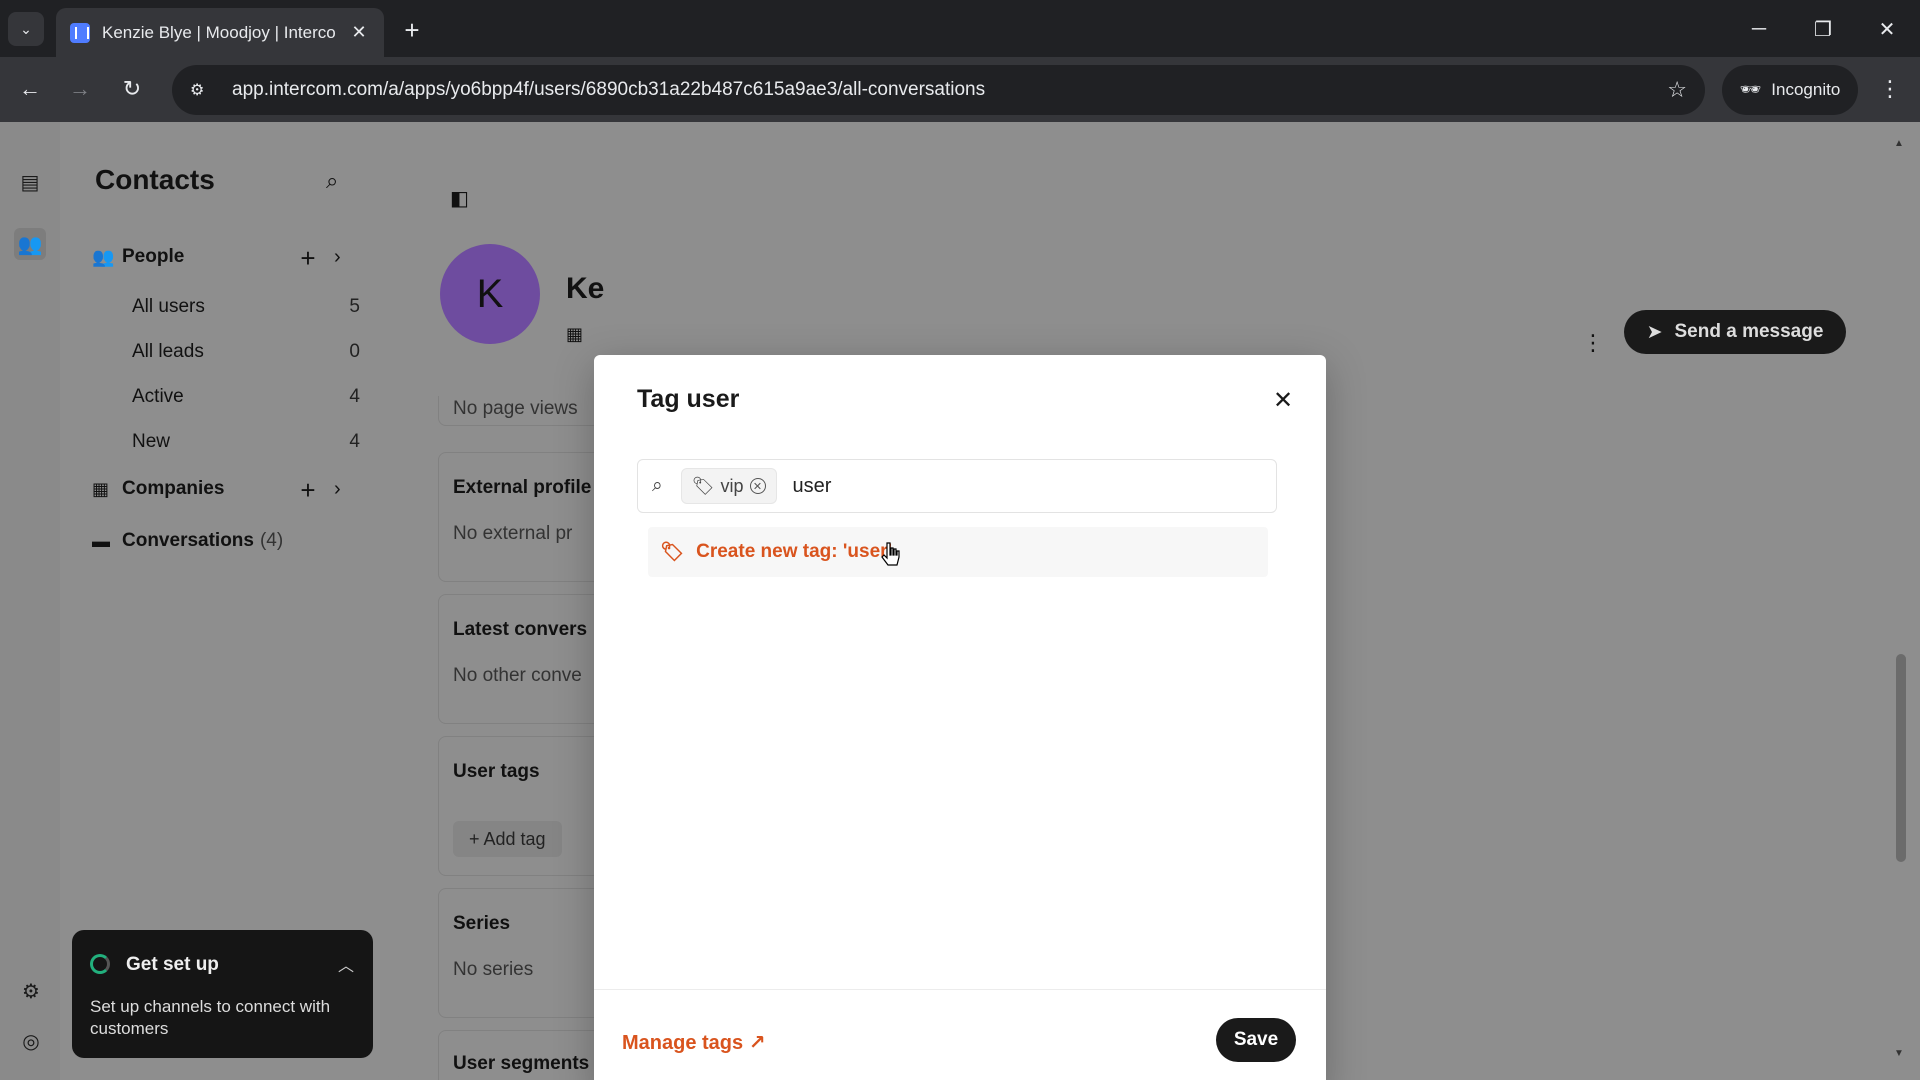 This screenshot has width=1920, height=1080. I want to click on incognito-icon: 🕶, so click(1750, 89).